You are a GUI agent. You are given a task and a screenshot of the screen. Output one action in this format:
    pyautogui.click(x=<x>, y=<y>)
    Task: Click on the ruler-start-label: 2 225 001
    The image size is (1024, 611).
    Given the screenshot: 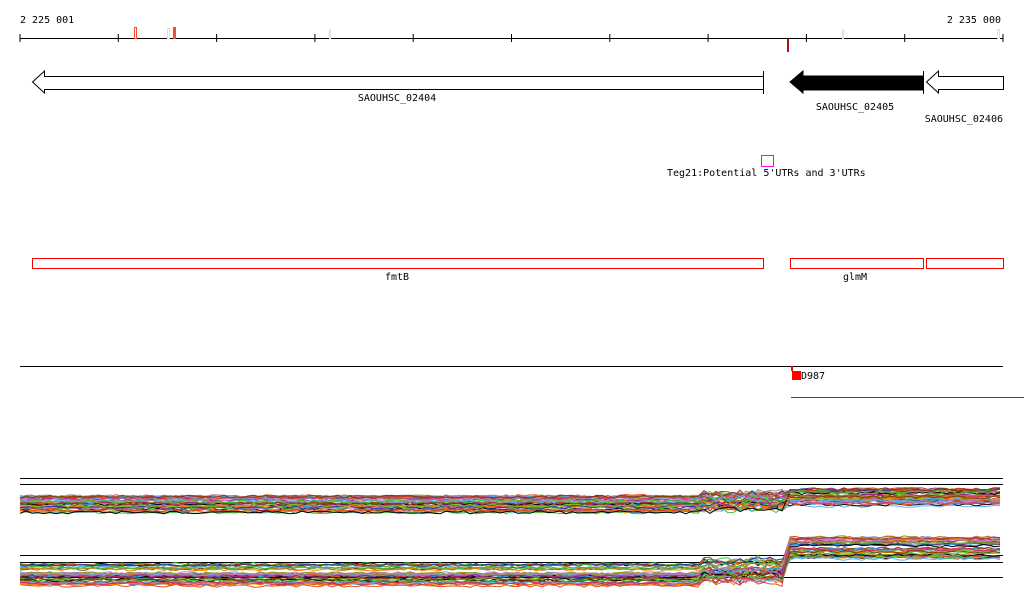 What is the action you would take?
    pyautogui.click(x=47, y=20)
    